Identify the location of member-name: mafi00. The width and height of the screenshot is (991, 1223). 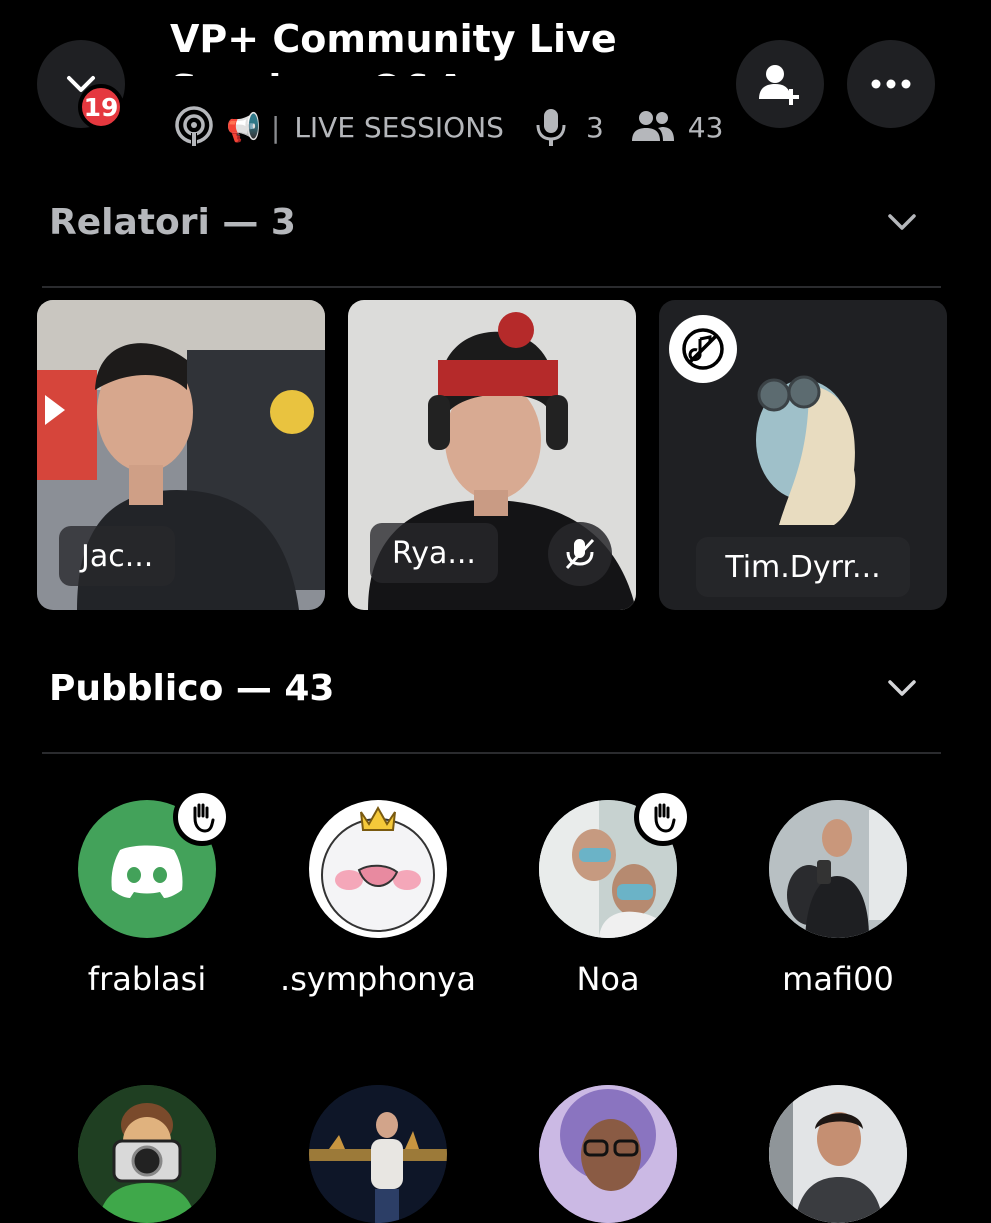
(838, 979).